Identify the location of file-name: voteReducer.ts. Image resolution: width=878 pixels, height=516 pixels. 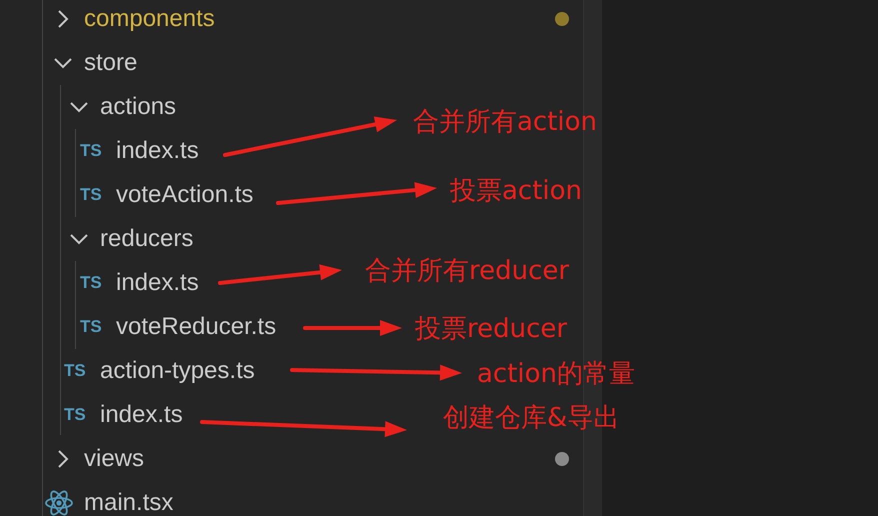
(196, 327).